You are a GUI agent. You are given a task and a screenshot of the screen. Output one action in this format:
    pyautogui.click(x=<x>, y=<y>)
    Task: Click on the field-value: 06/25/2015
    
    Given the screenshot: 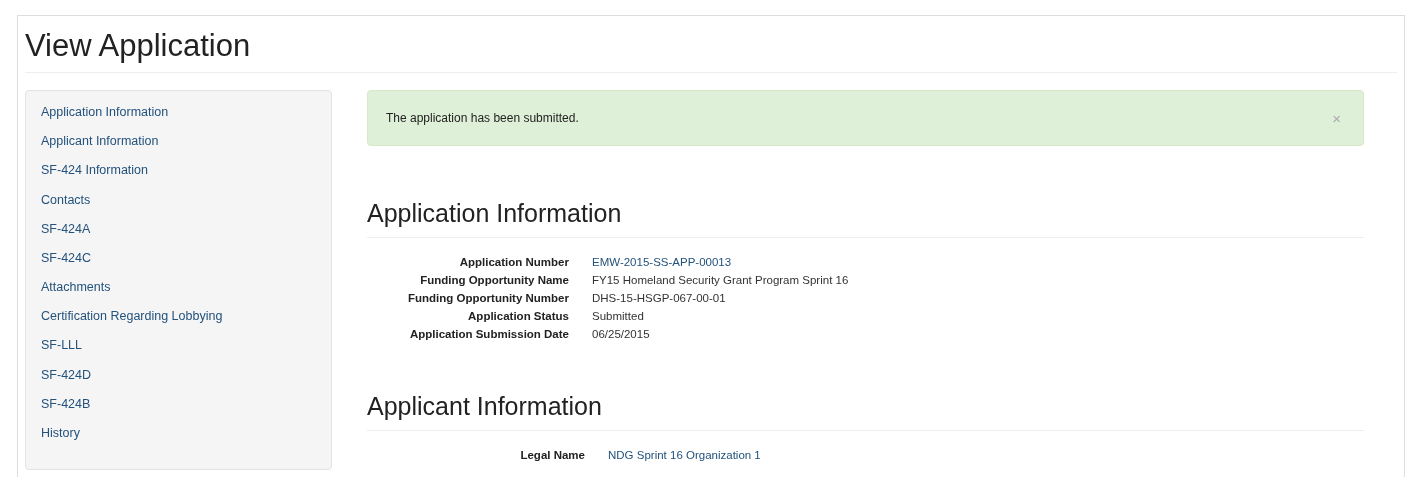 What is the action you would take?
    pyautogui.click(x=621, y=334)
    